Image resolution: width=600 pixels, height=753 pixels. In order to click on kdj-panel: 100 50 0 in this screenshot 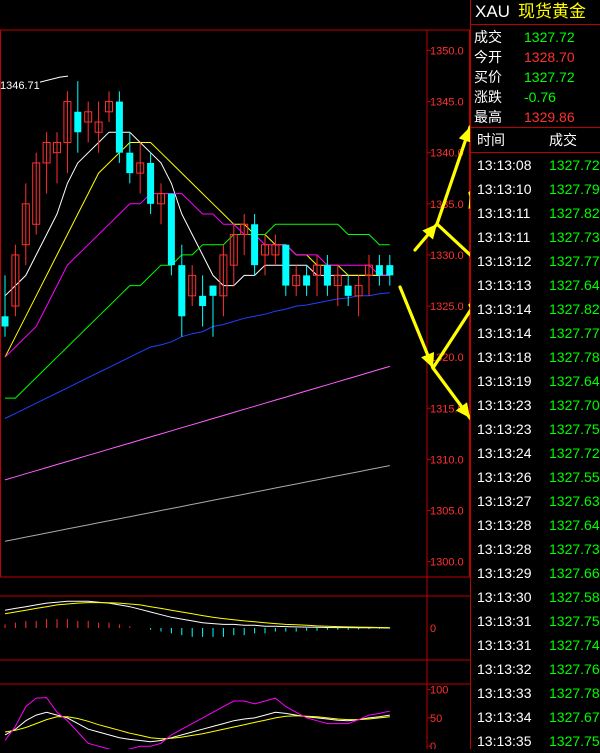, I will do `click(226, 717)`.